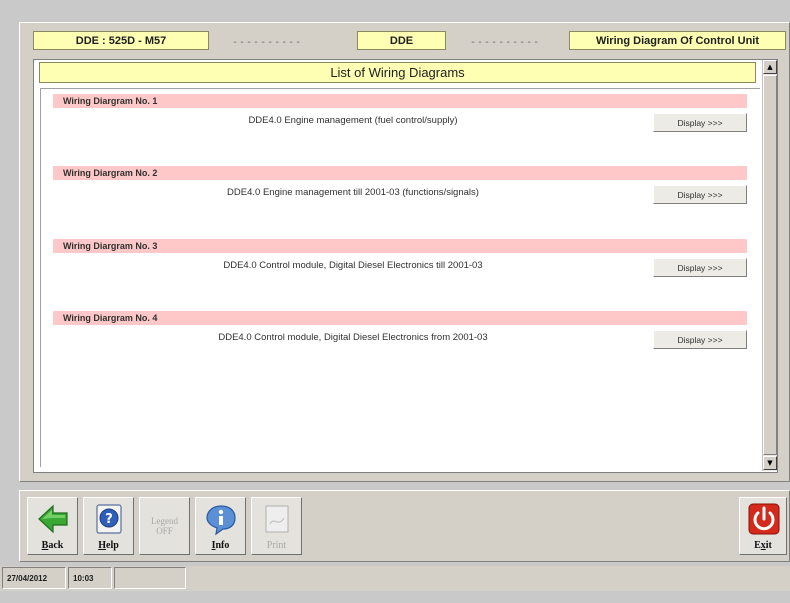 This screenshot has width=790, height=603. Describe the element at coordinates (90, 578) in the screenshot. I see `status-time: 10:03` at that location.